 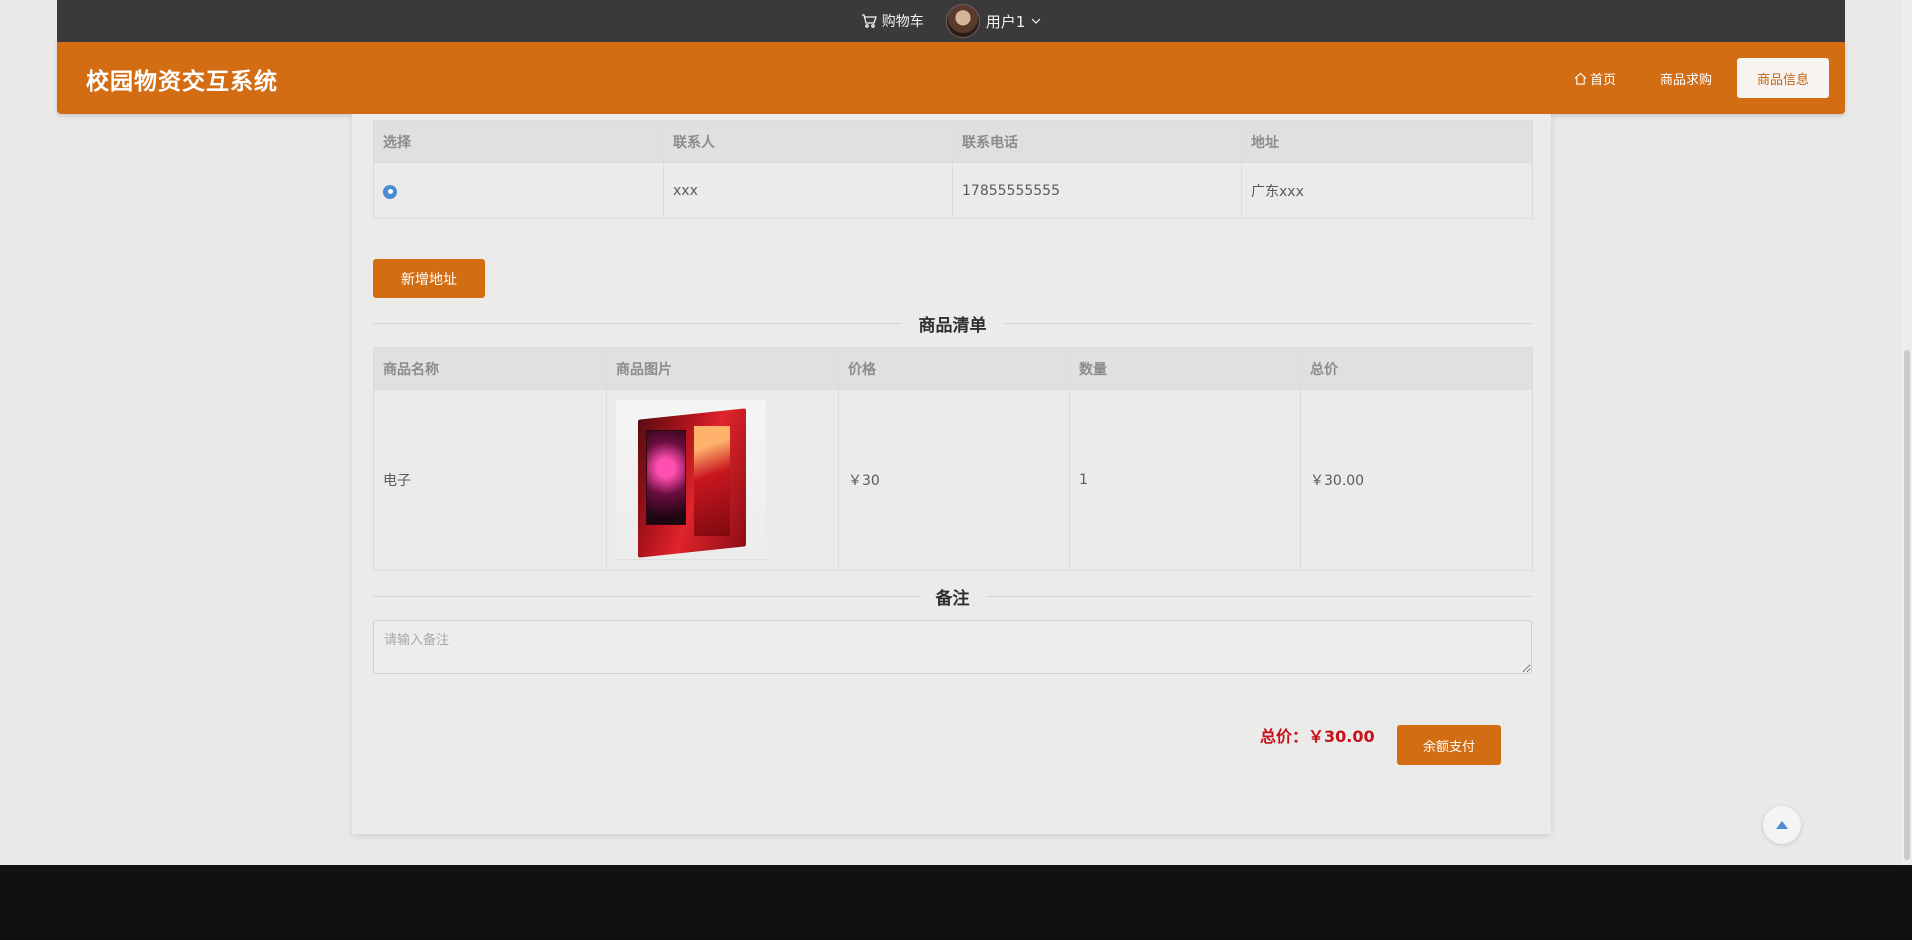 What do you see at coordinates (712, 481) in the screenshot?
I see `pc-case-art` at bounding box center [712, 481].